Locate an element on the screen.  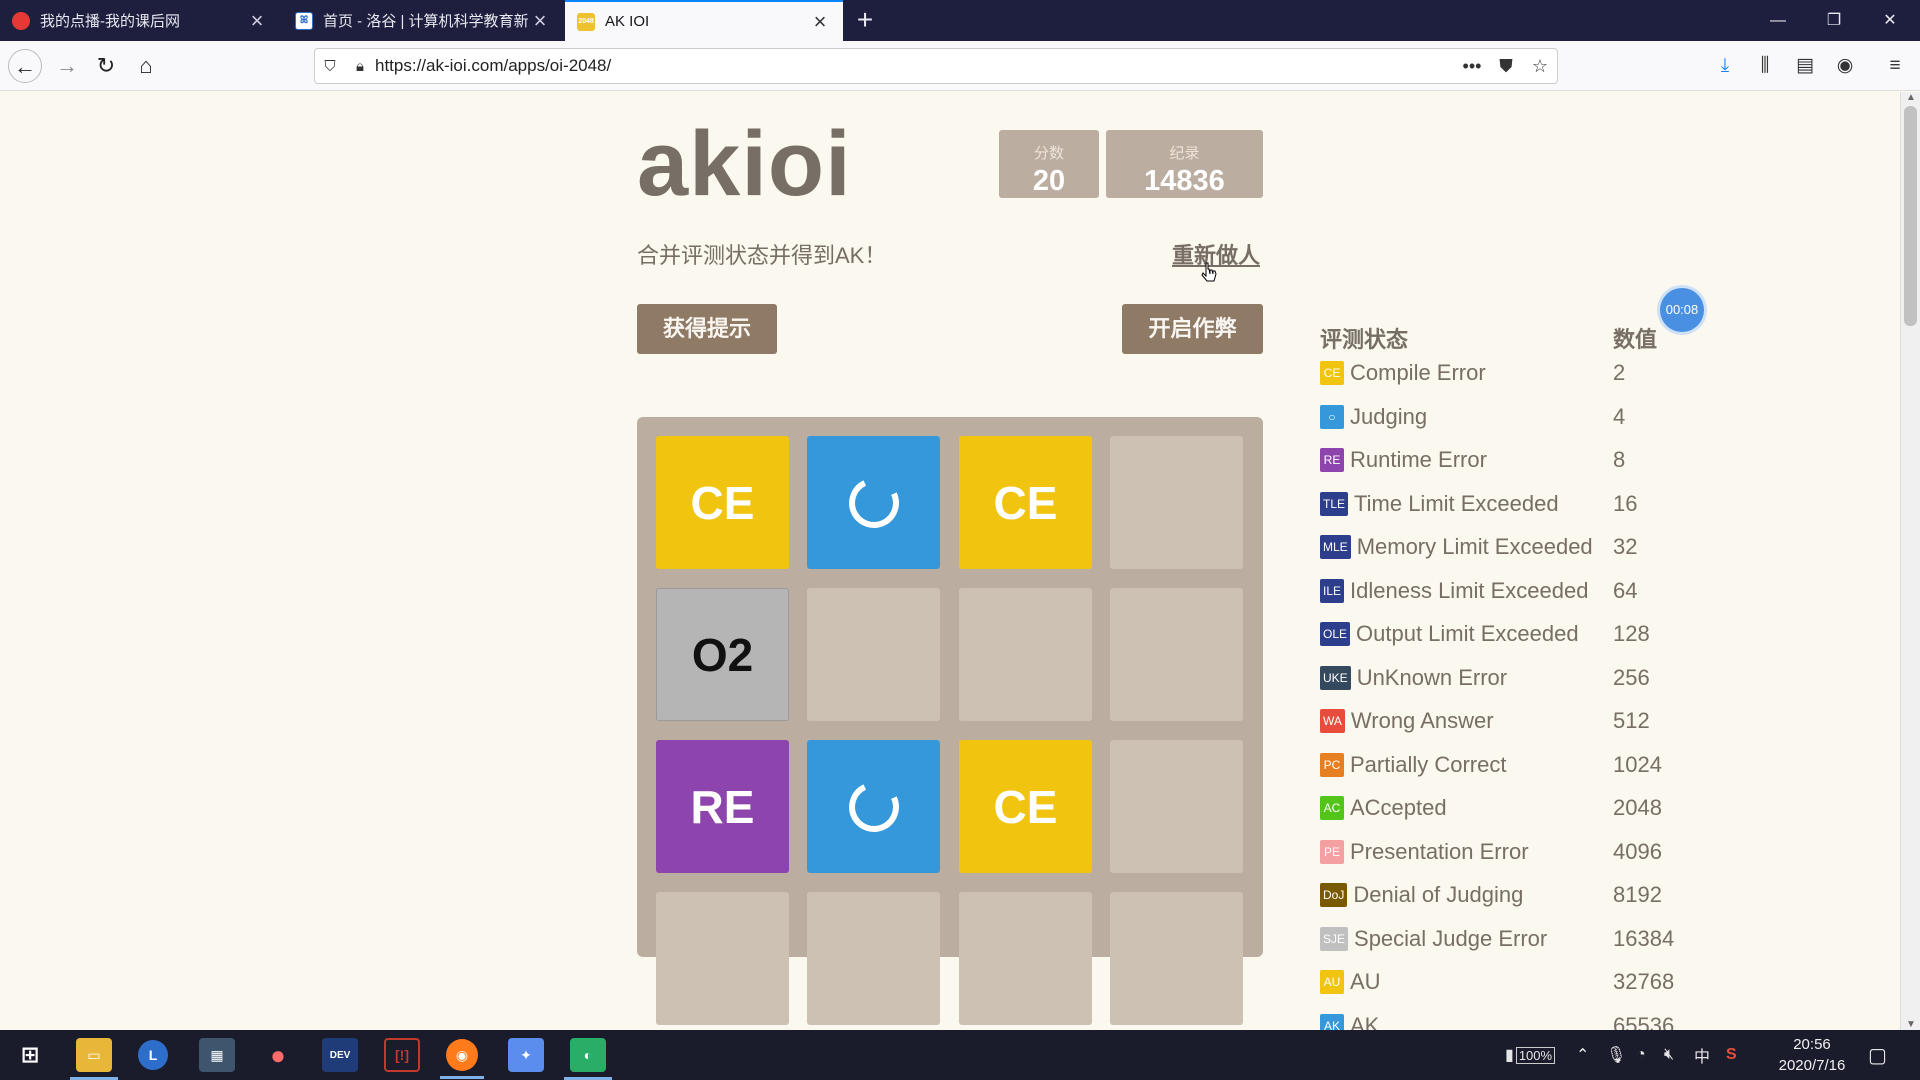
lark-app-icon: ✦ is located at coordinates (526, 1055).